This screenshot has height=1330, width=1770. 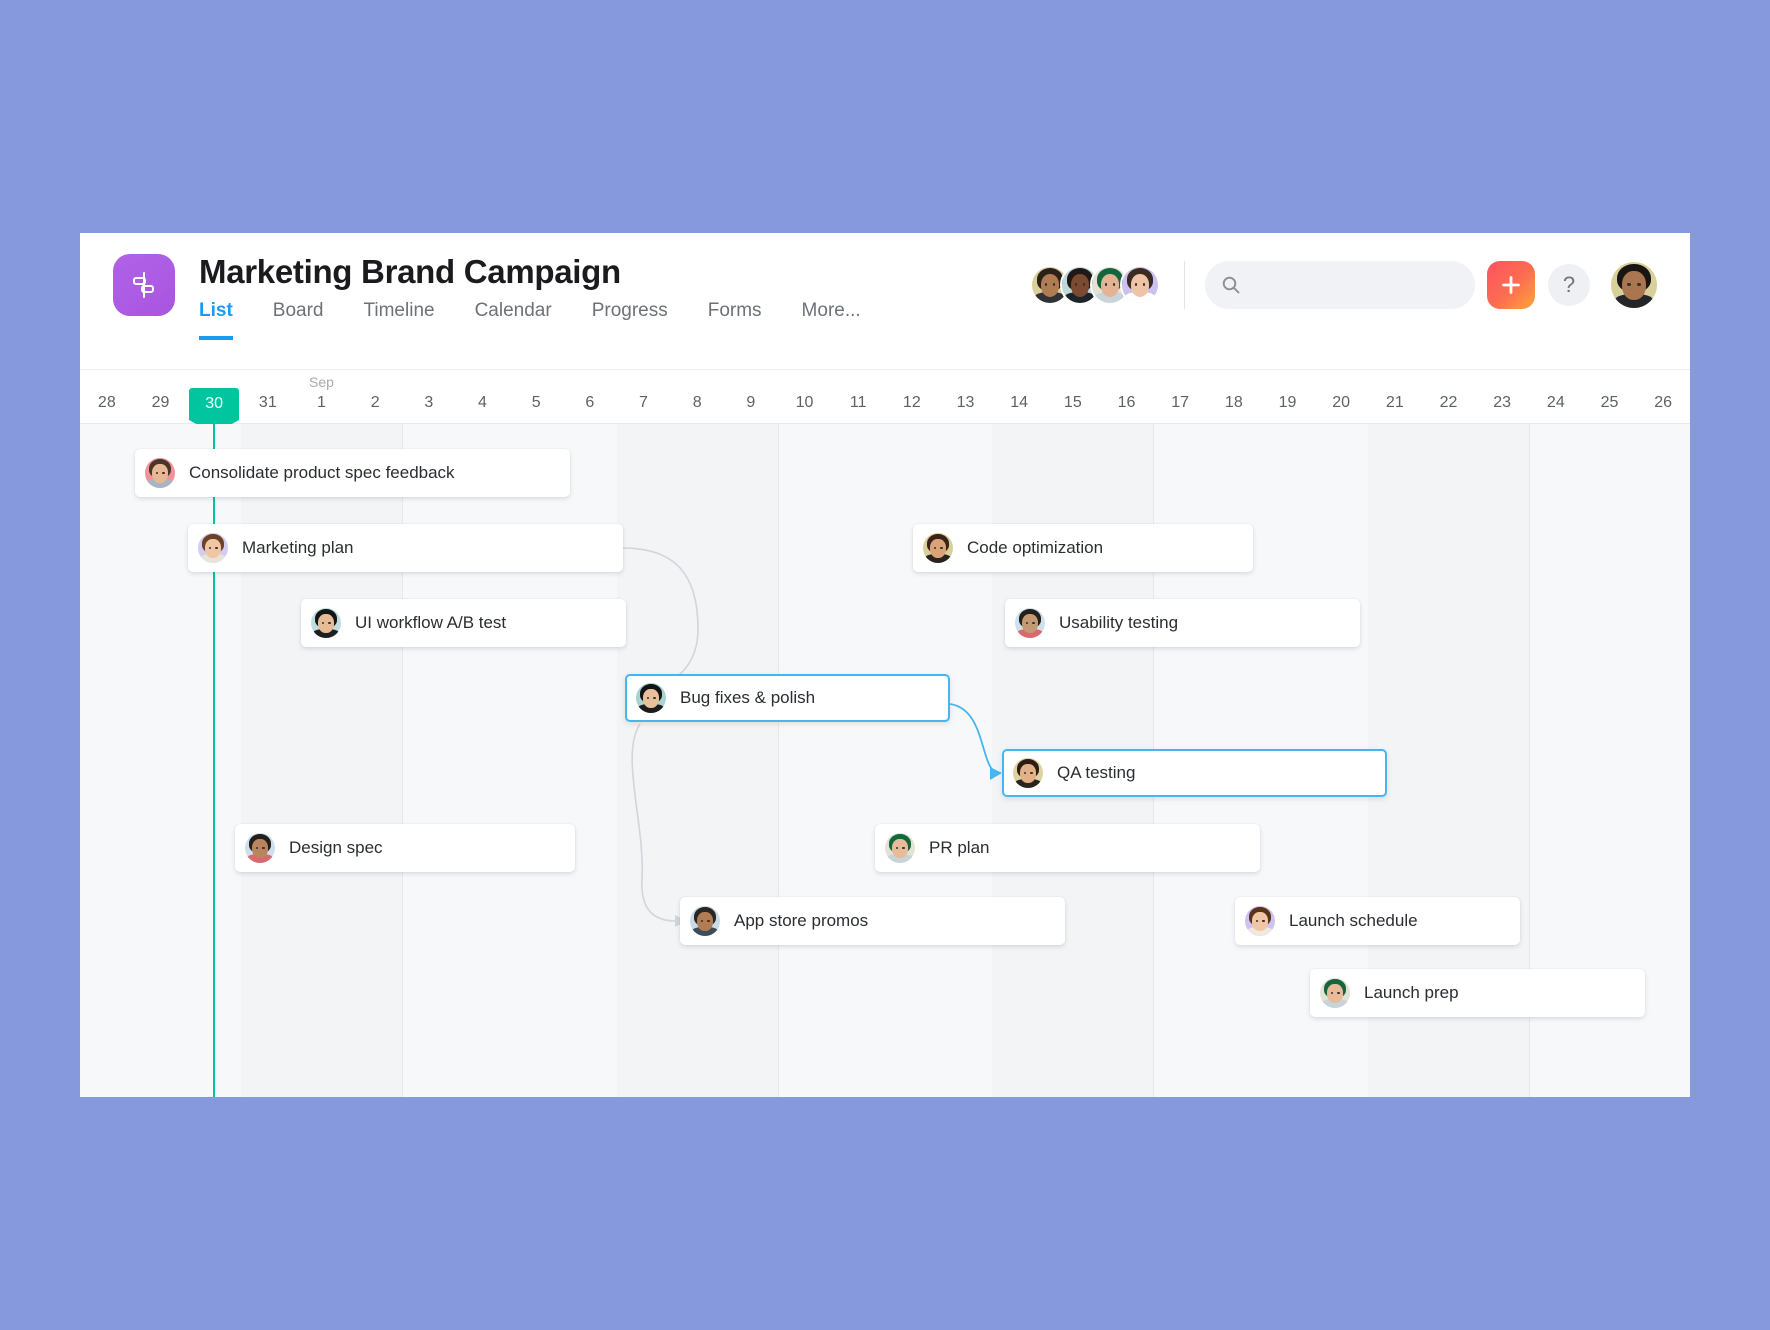 I want to click on tab-board: Board, so click(x=298, y=319).